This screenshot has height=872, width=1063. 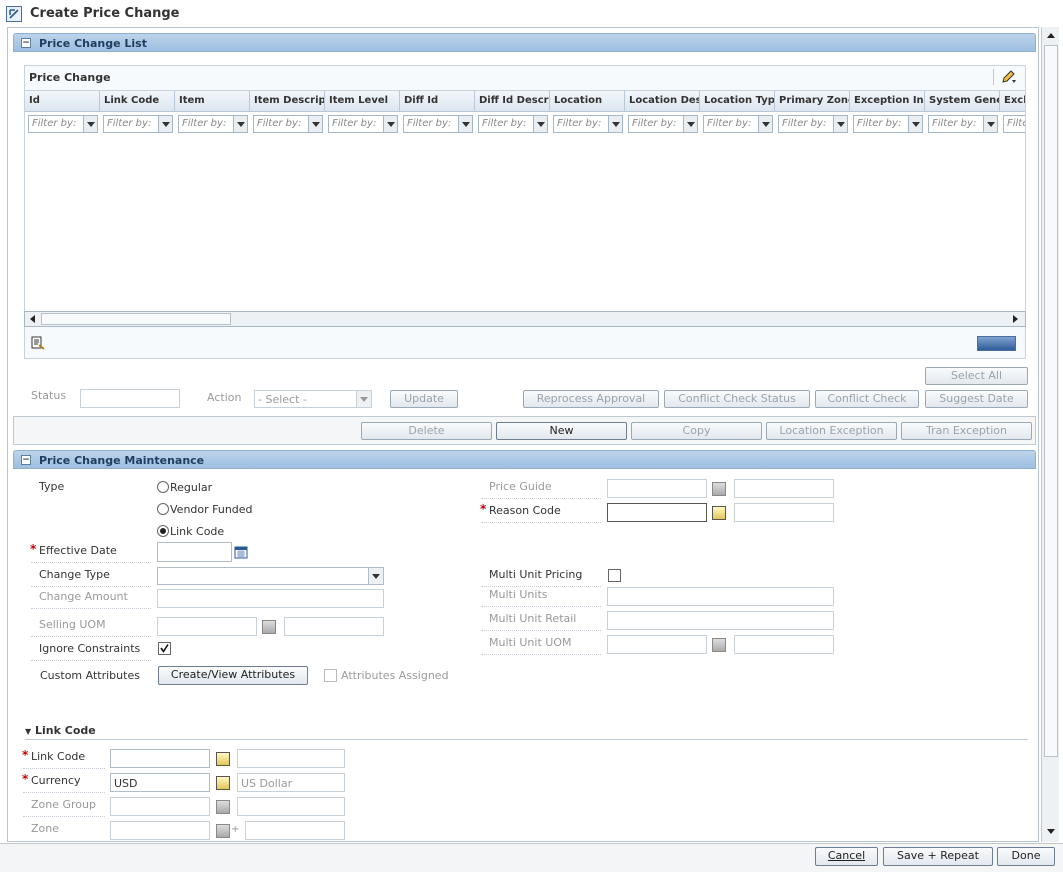 I want to click on ignore-constraints-checkbox, so click(x=164, y=648).